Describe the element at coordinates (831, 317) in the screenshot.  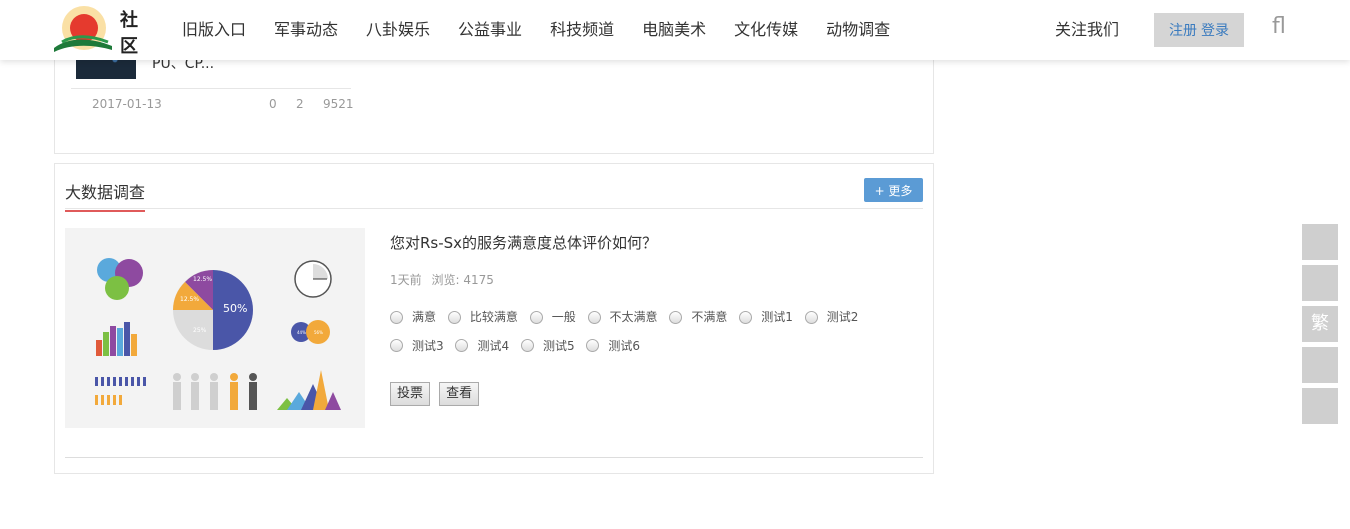
I see `option-7: 测试2` at that location.